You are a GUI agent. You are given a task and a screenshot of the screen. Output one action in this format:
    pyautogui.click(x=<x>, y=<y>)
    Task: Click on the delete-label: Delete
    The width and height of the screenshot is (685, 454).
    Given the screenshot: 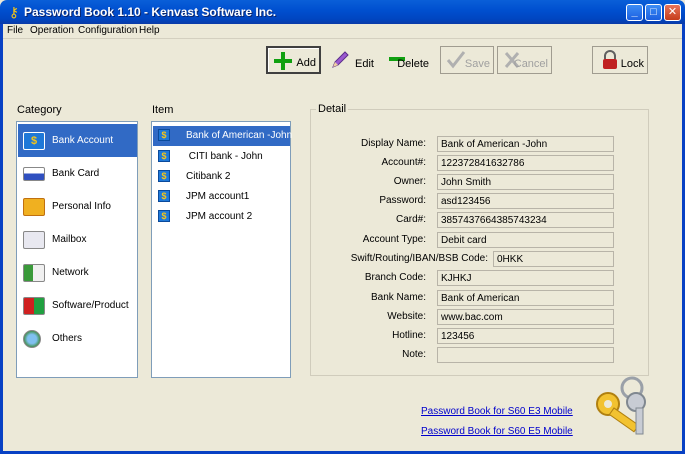 What is the action you would take?
    pyautogui.click(x=413, y=64)
    